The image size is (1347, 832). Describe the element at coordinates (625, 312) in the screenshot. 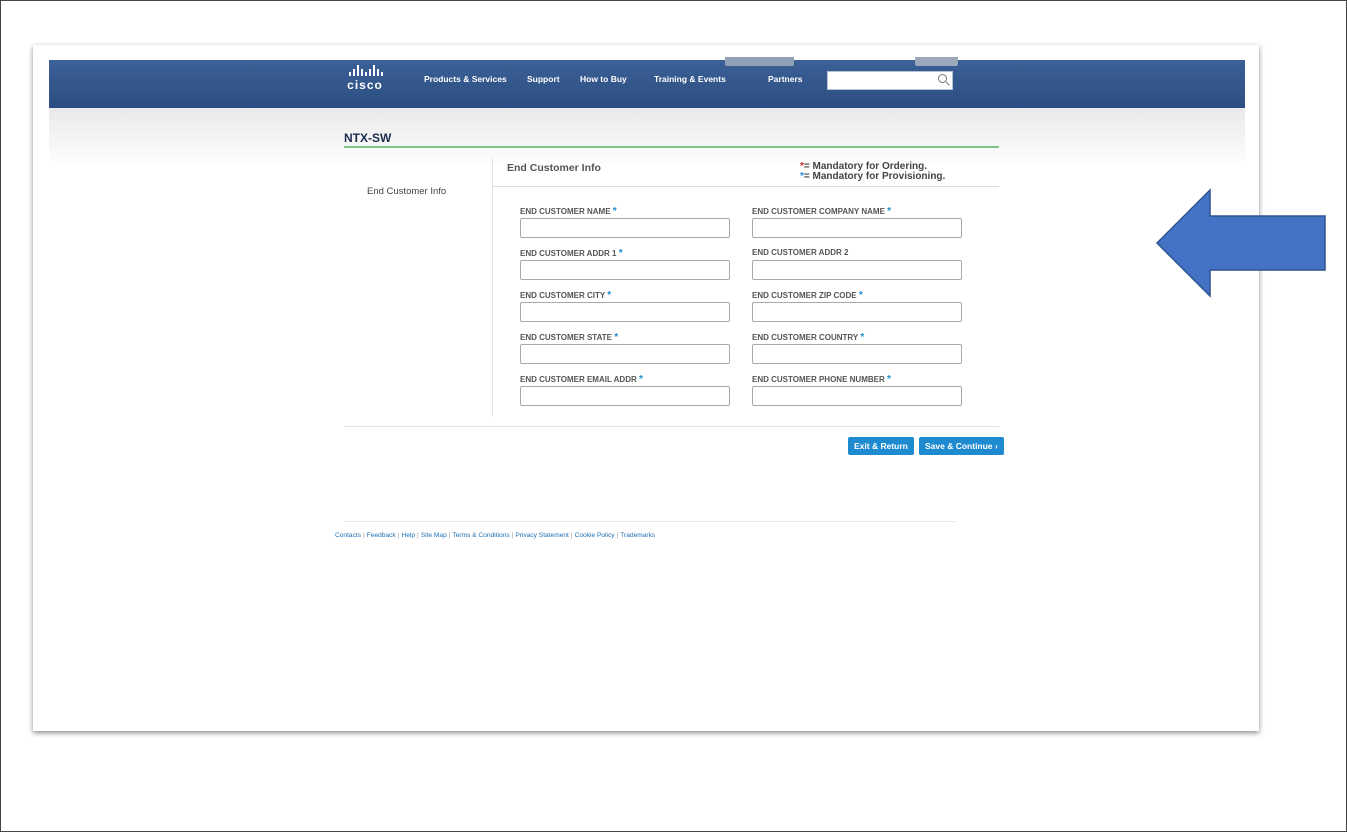

I see `end-customer-city-input` at that location.